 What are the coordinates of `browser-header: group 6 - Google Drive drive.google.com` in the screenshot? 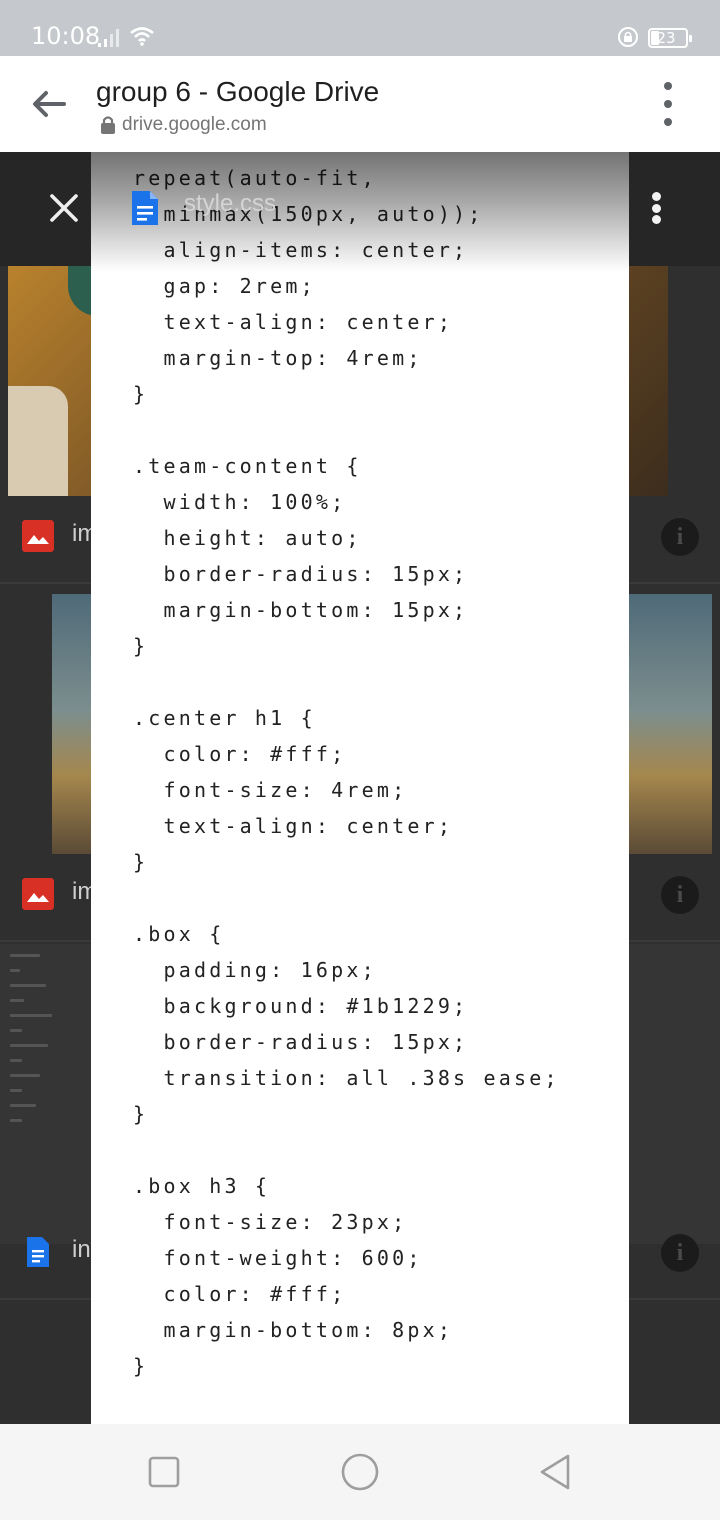 It's located at (360, 104).